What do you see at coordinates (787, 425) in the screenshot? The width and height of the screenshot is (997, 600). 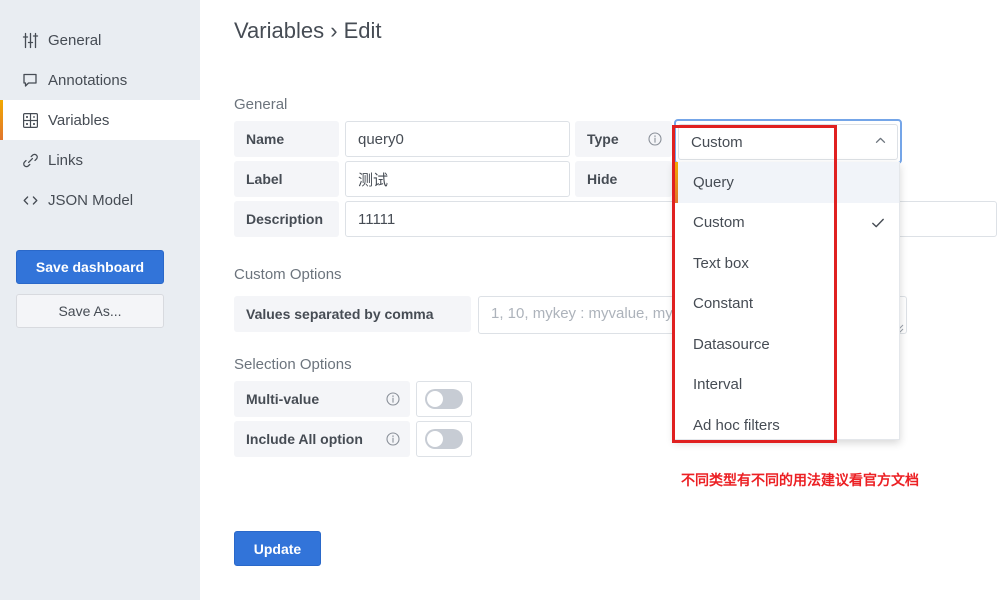 I see `menu-item-ad-hoc-filters: Ad hoc filters` at bounding box center [787, 425].